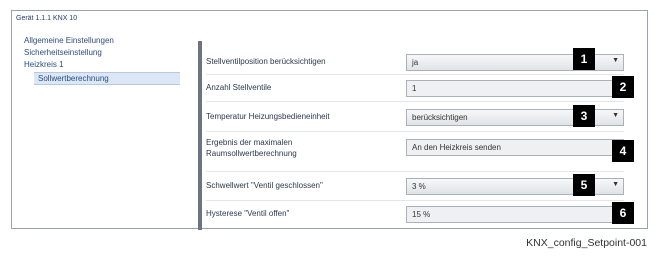 The image size is (659, 261). I want to click on field-value: 1, so click(414, 88).